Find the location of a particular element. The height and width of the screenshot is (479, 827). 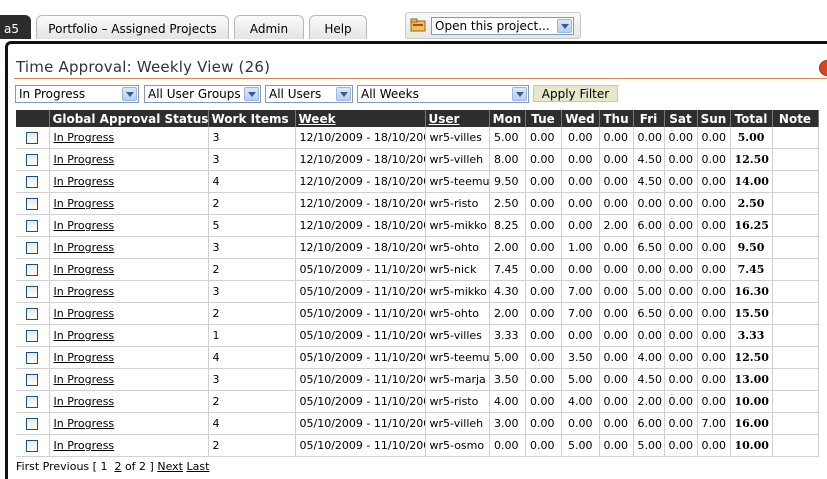

mon-hours-cell: 8.00 is located at coordinates (507, 159).